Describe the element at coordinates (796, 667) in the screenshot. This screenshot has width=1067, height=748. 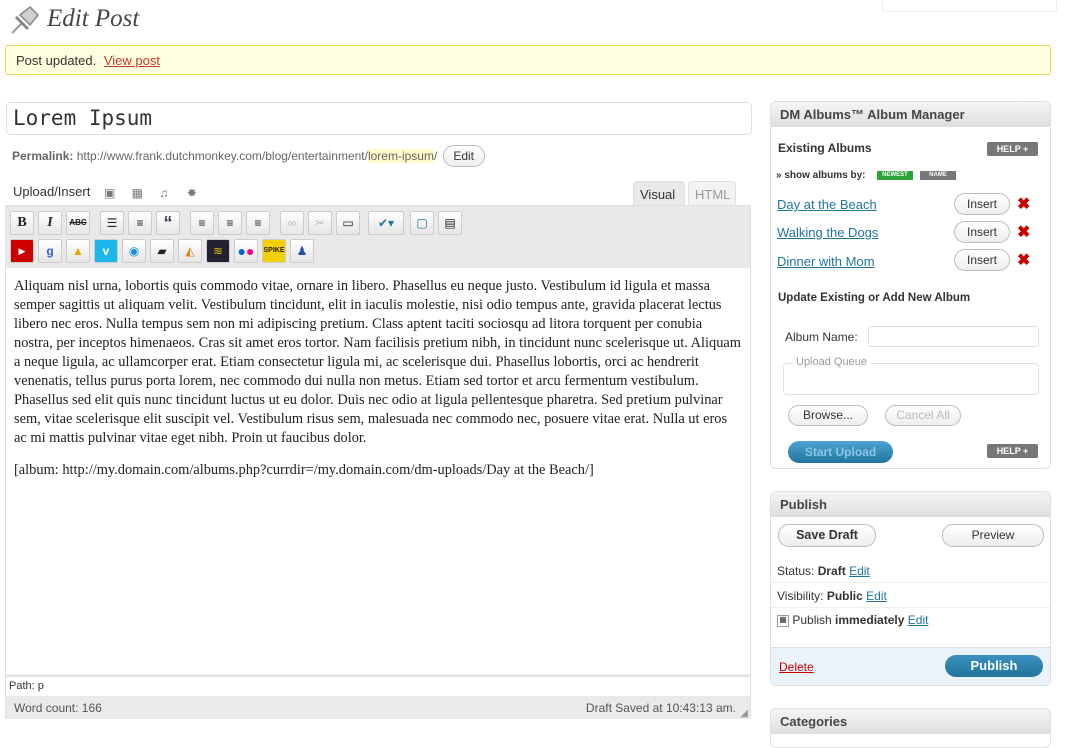
I see `delete-link: Delete` at that location.